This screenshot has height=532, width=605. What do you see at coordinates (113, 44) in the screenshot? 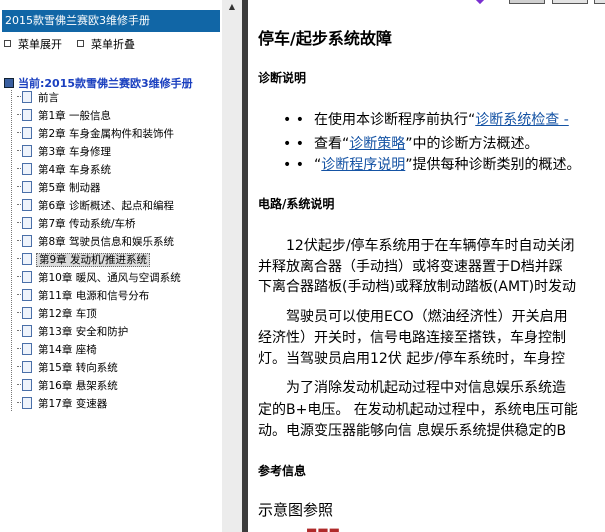
I see `collapse-menu-label: 菜单折叠` at bounding box center [113, 44].